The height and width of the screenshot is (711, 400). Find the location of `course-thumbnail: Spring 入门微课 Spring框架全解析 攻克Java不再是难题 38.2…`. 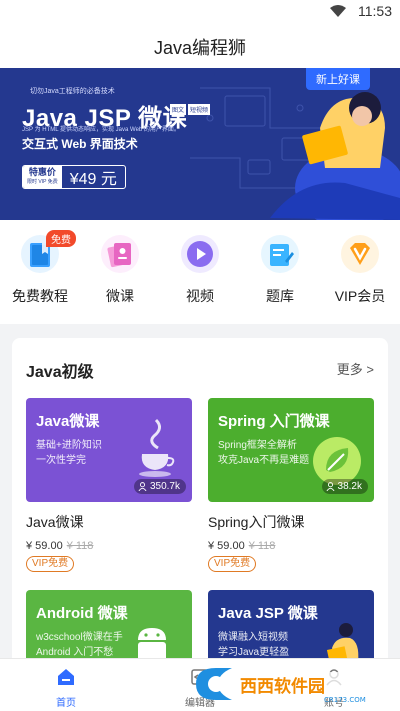

course-thumbnail: Spring 入门微课 Spring框架全解析 攻克Java不再是难题 38.2… is located at coordinates (291, 450).